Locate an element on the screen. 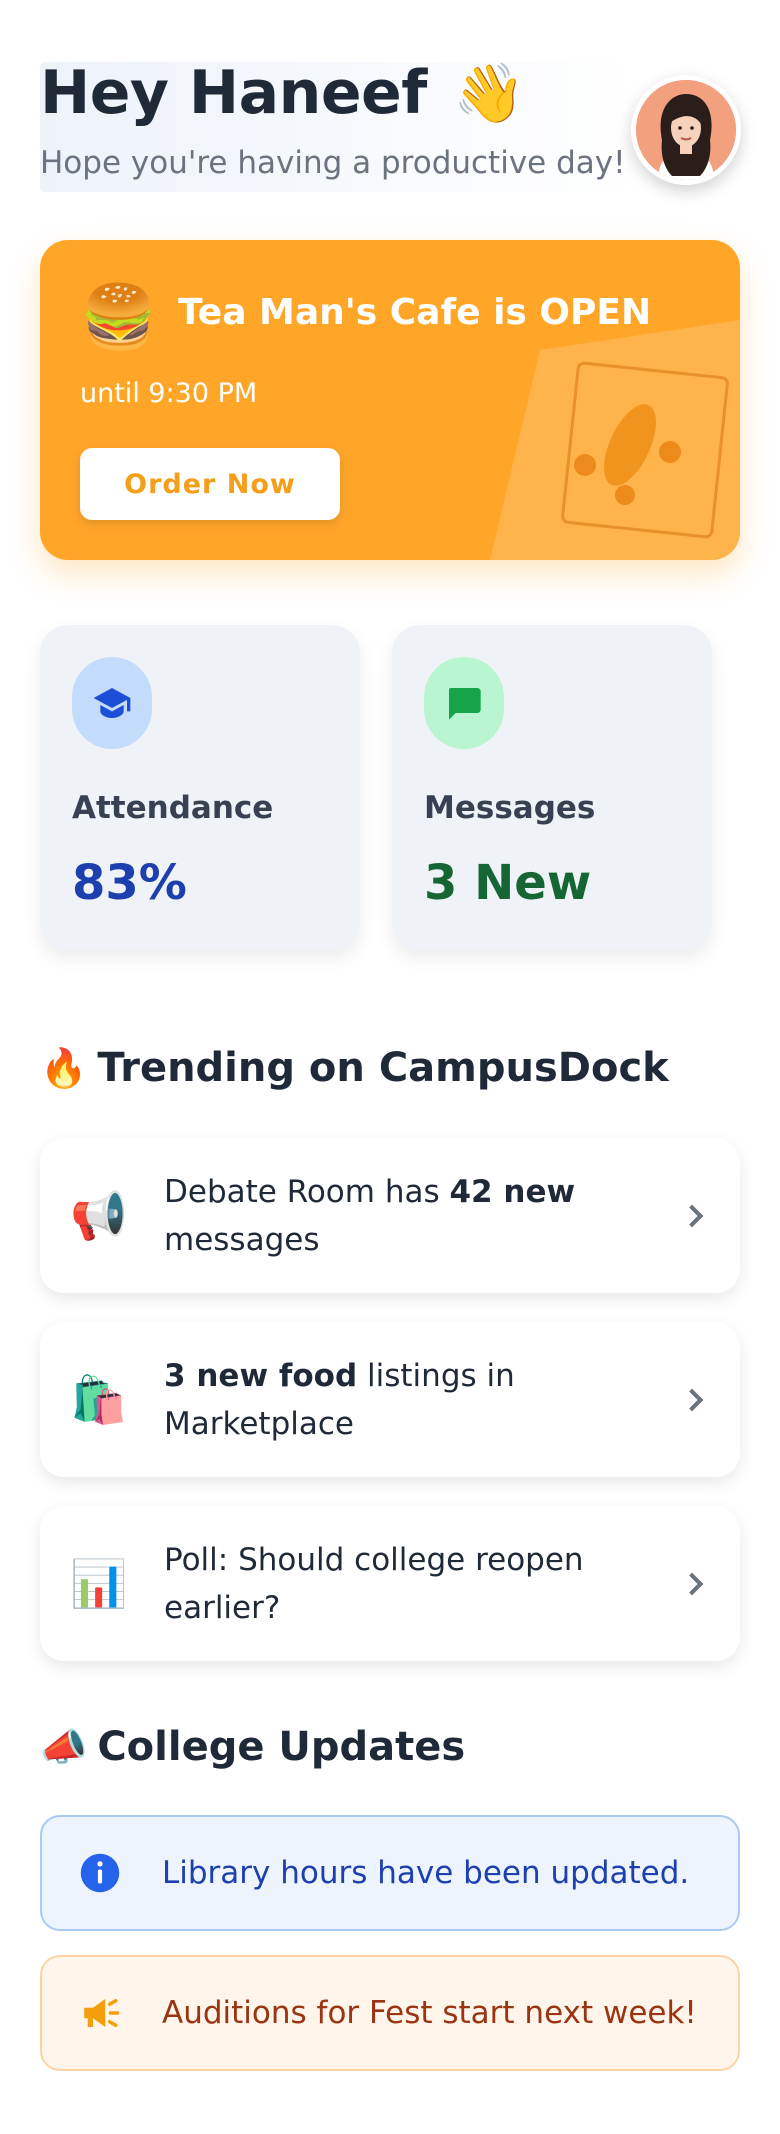  bar-chart-icon: 📊 is located at coordinates (99, 1583).